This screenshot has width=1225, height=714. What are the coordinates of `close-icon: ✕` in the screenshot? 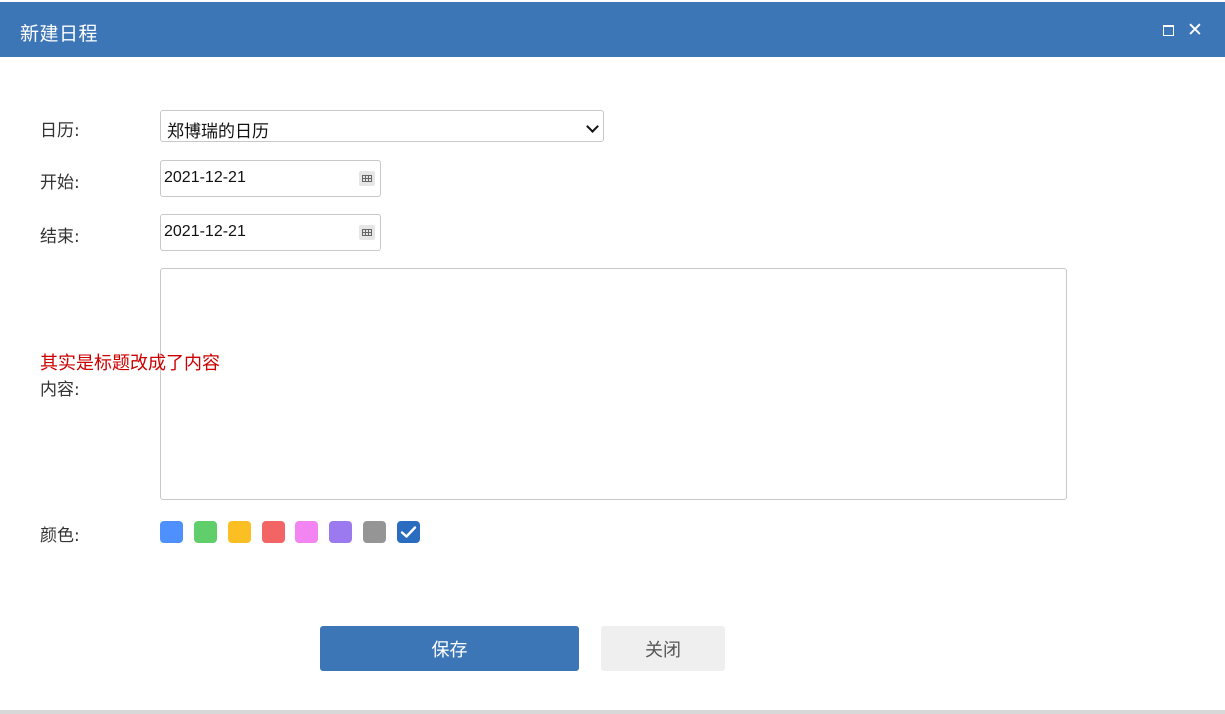 It's located at (1195, 29).